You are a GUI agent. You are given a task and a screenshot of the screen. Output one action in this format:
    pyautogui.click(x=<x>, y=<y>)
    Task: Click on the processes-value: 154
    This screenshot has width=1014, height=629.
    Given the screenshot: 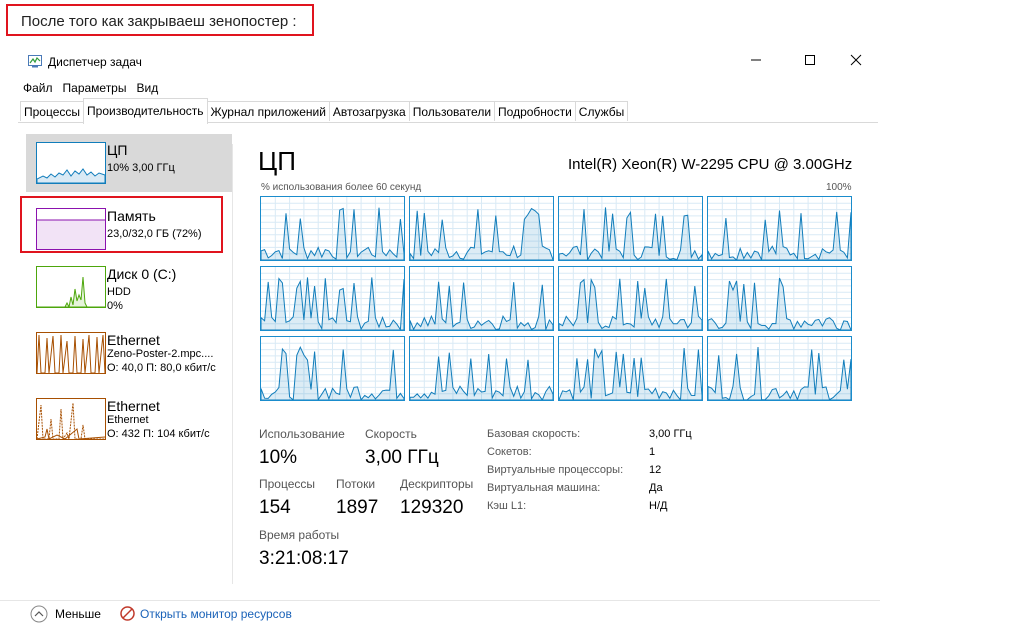 What is the action you would take?
    pyautogui.click(x=275, y=507)
    